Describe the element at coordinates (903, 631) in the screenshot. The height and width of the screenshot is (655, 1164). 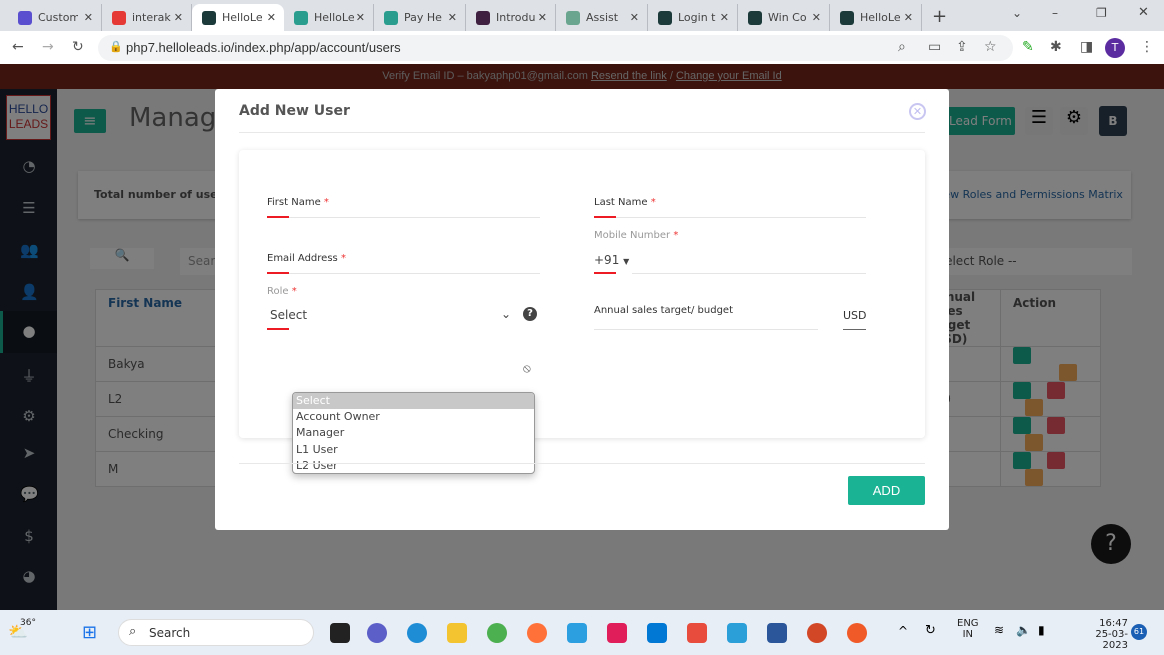
I see `tray-chevron-icon: ^` at that location.